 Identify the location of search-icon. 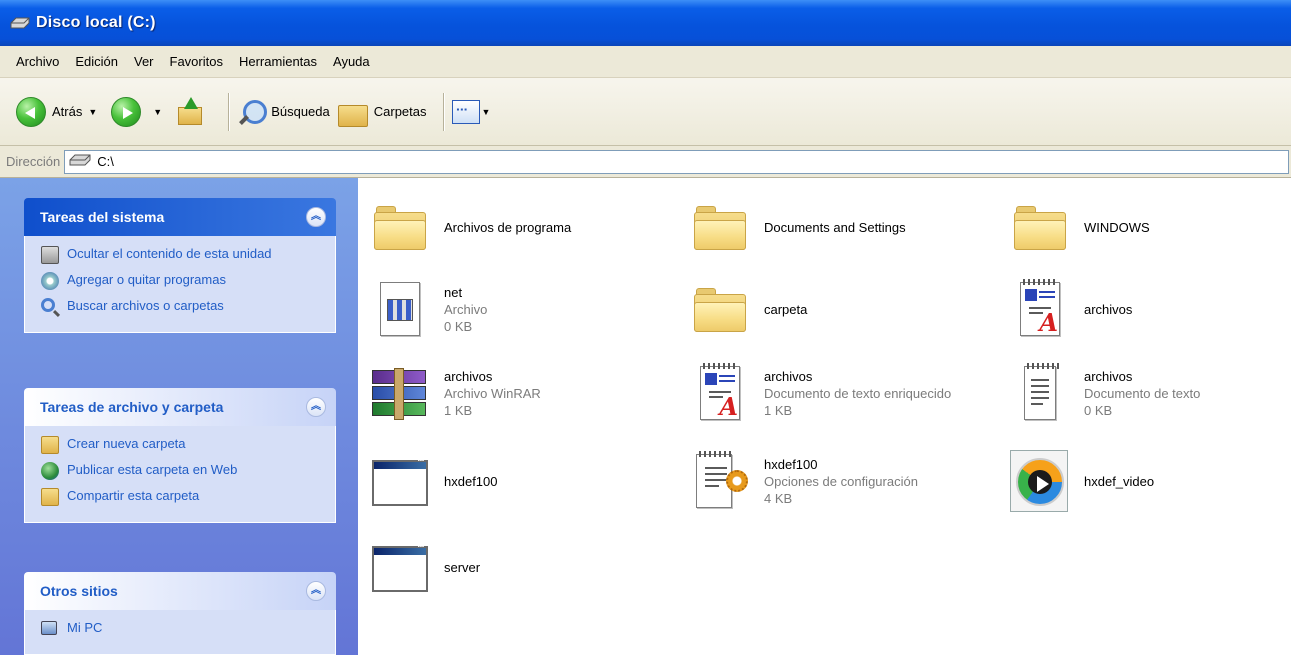
(50, 307).